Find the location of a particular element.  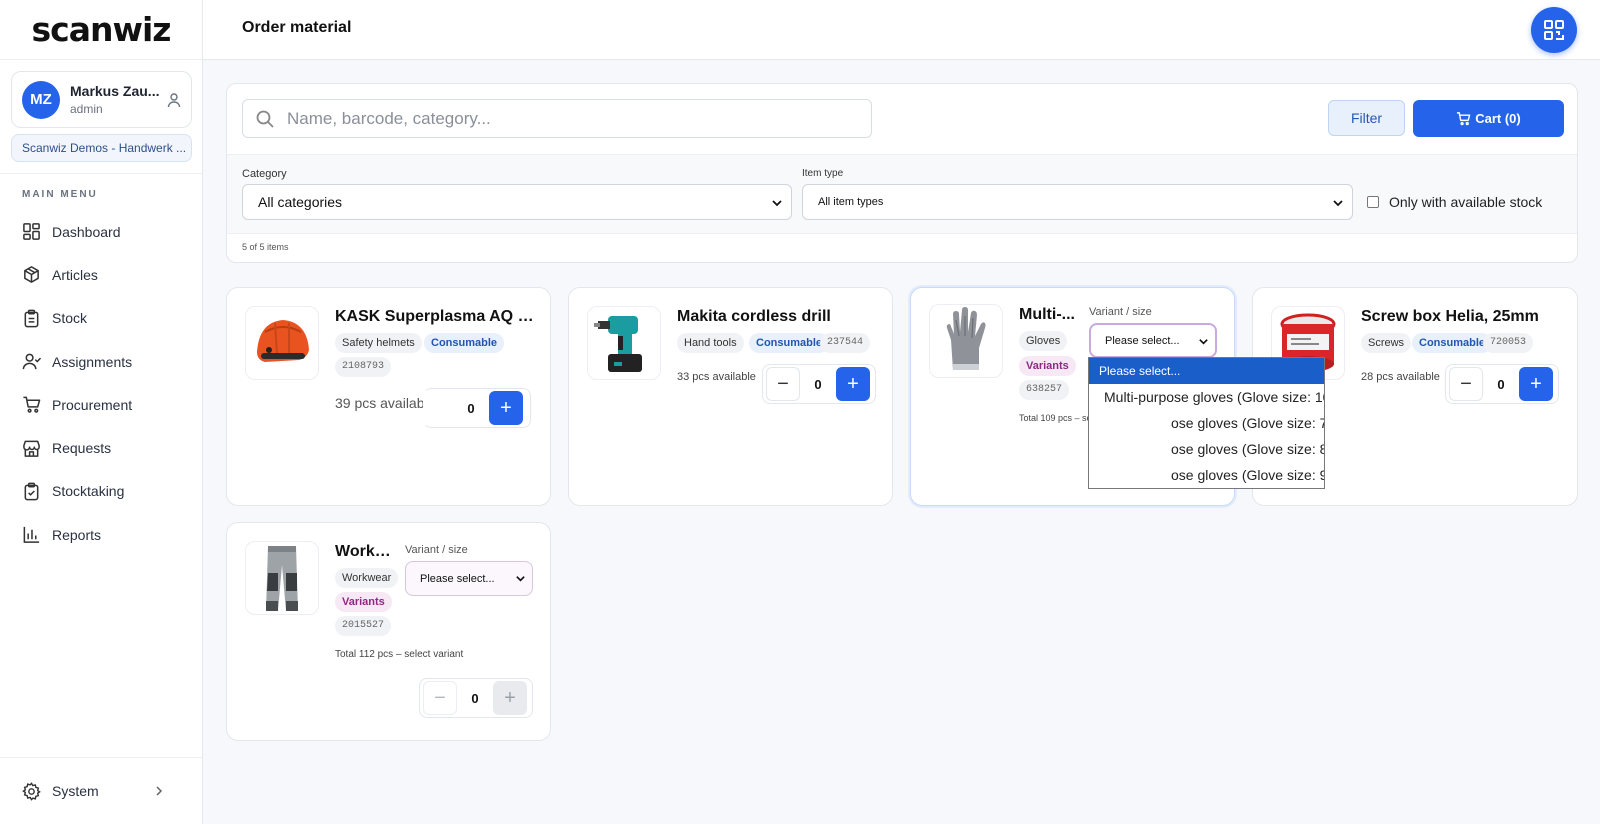

article-code: 237544 is located at coordinates (845, 343).